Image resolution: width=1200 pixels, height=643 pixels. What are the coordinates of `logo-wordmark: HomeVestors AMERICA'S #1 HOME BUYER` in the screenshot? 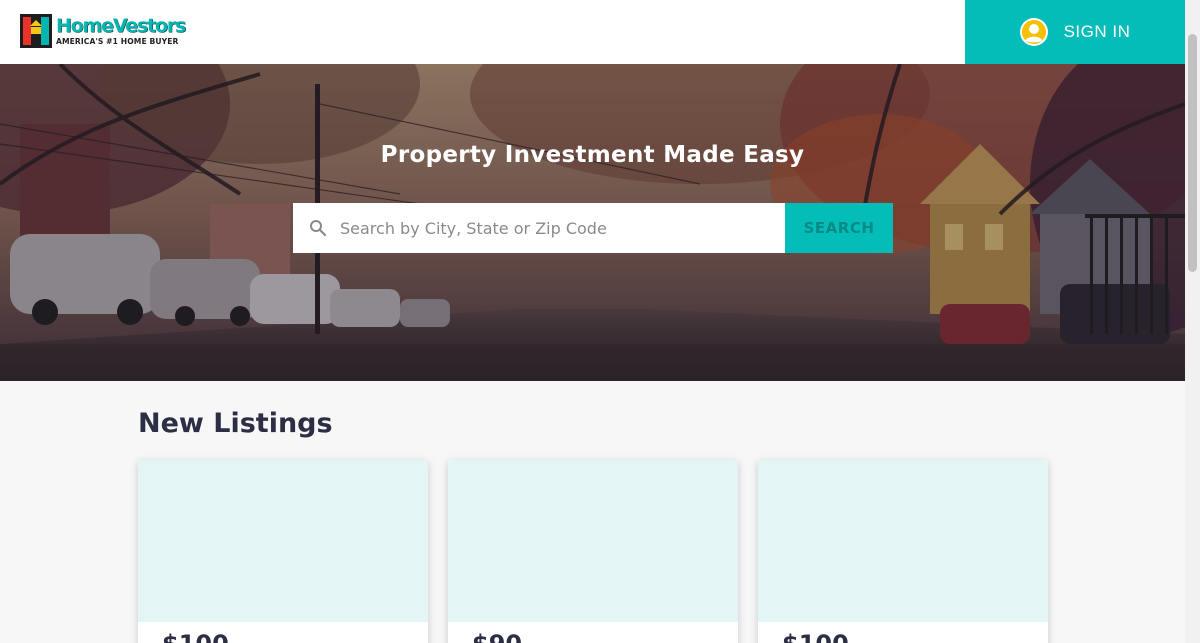 It's located at (121, 30).